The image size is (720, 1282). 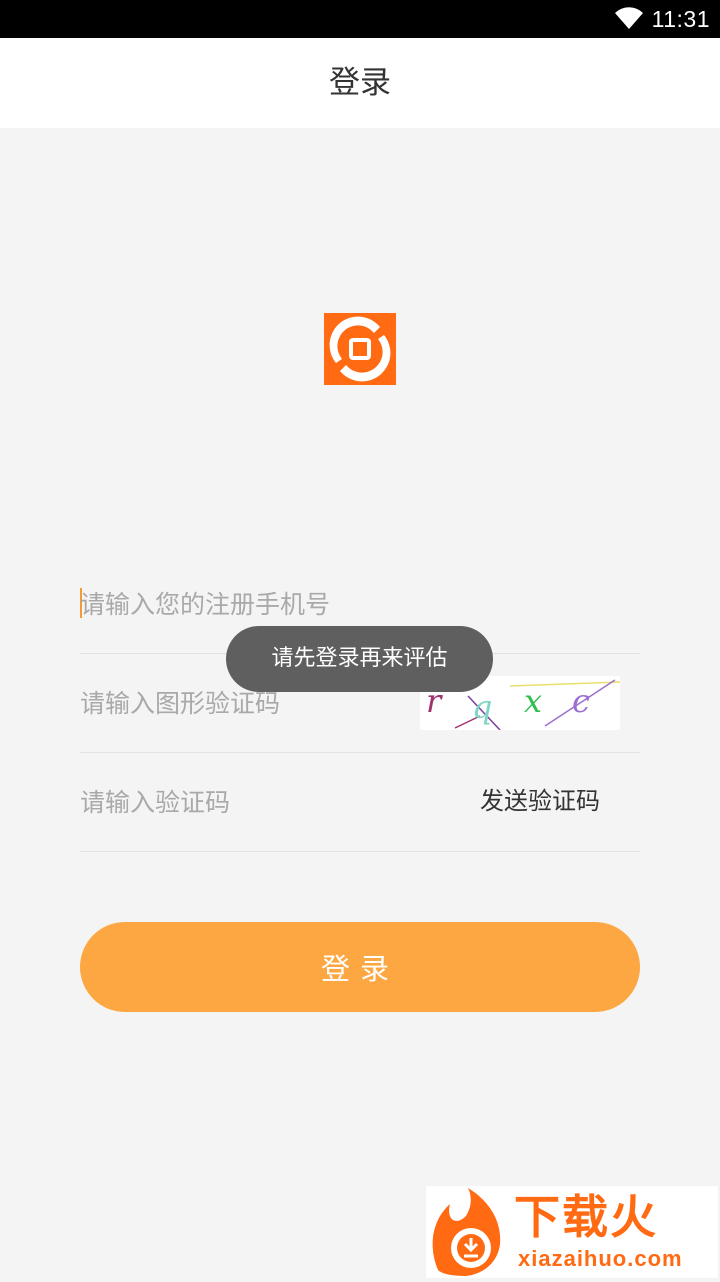 I want to click on toast-message: 请先登录再来评估, so click(x=359, y=659).